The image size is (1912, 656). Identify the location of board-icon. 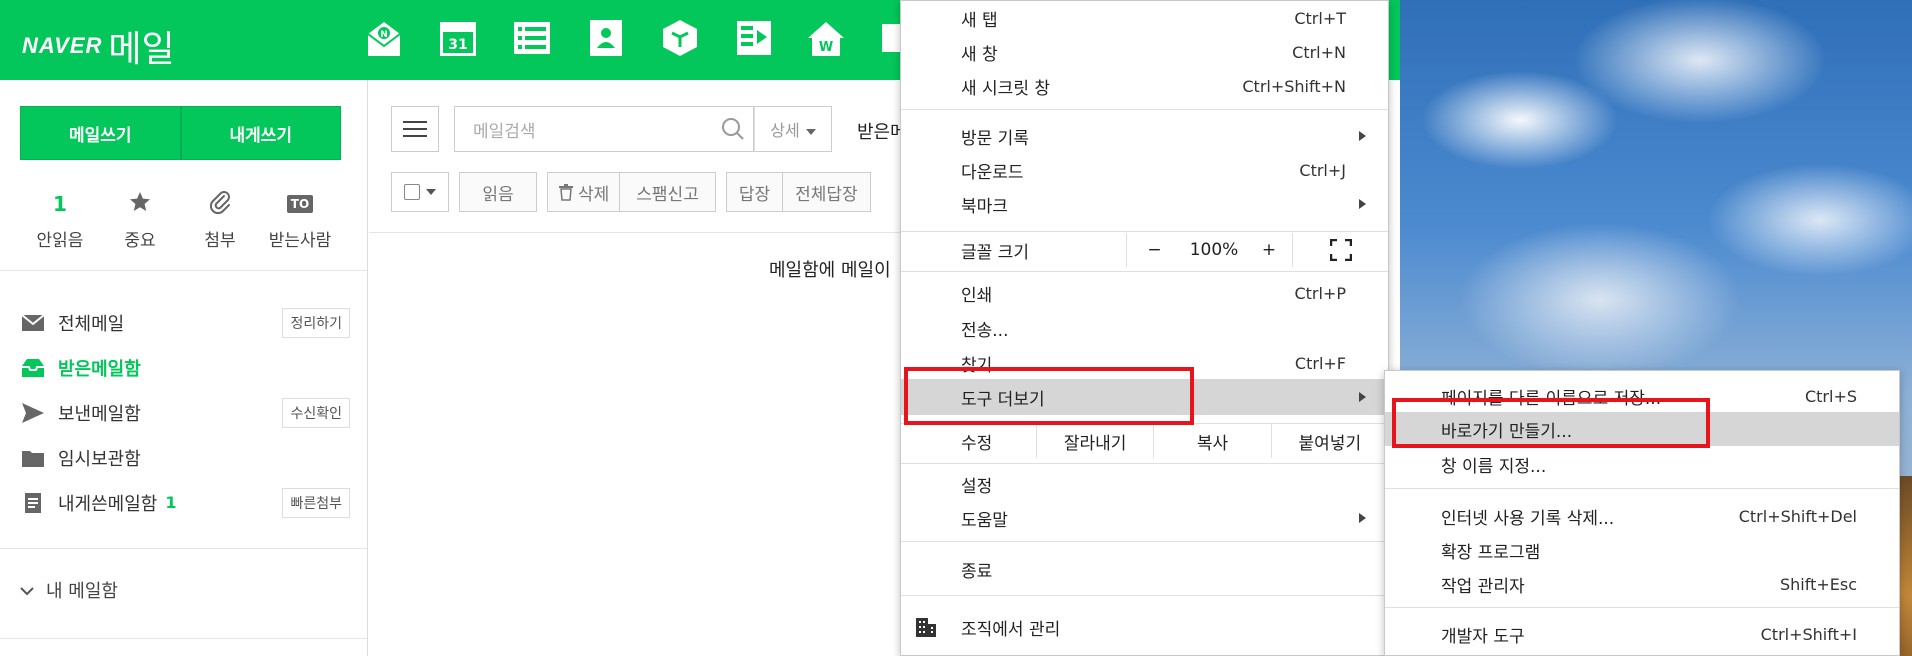
(754, 38).